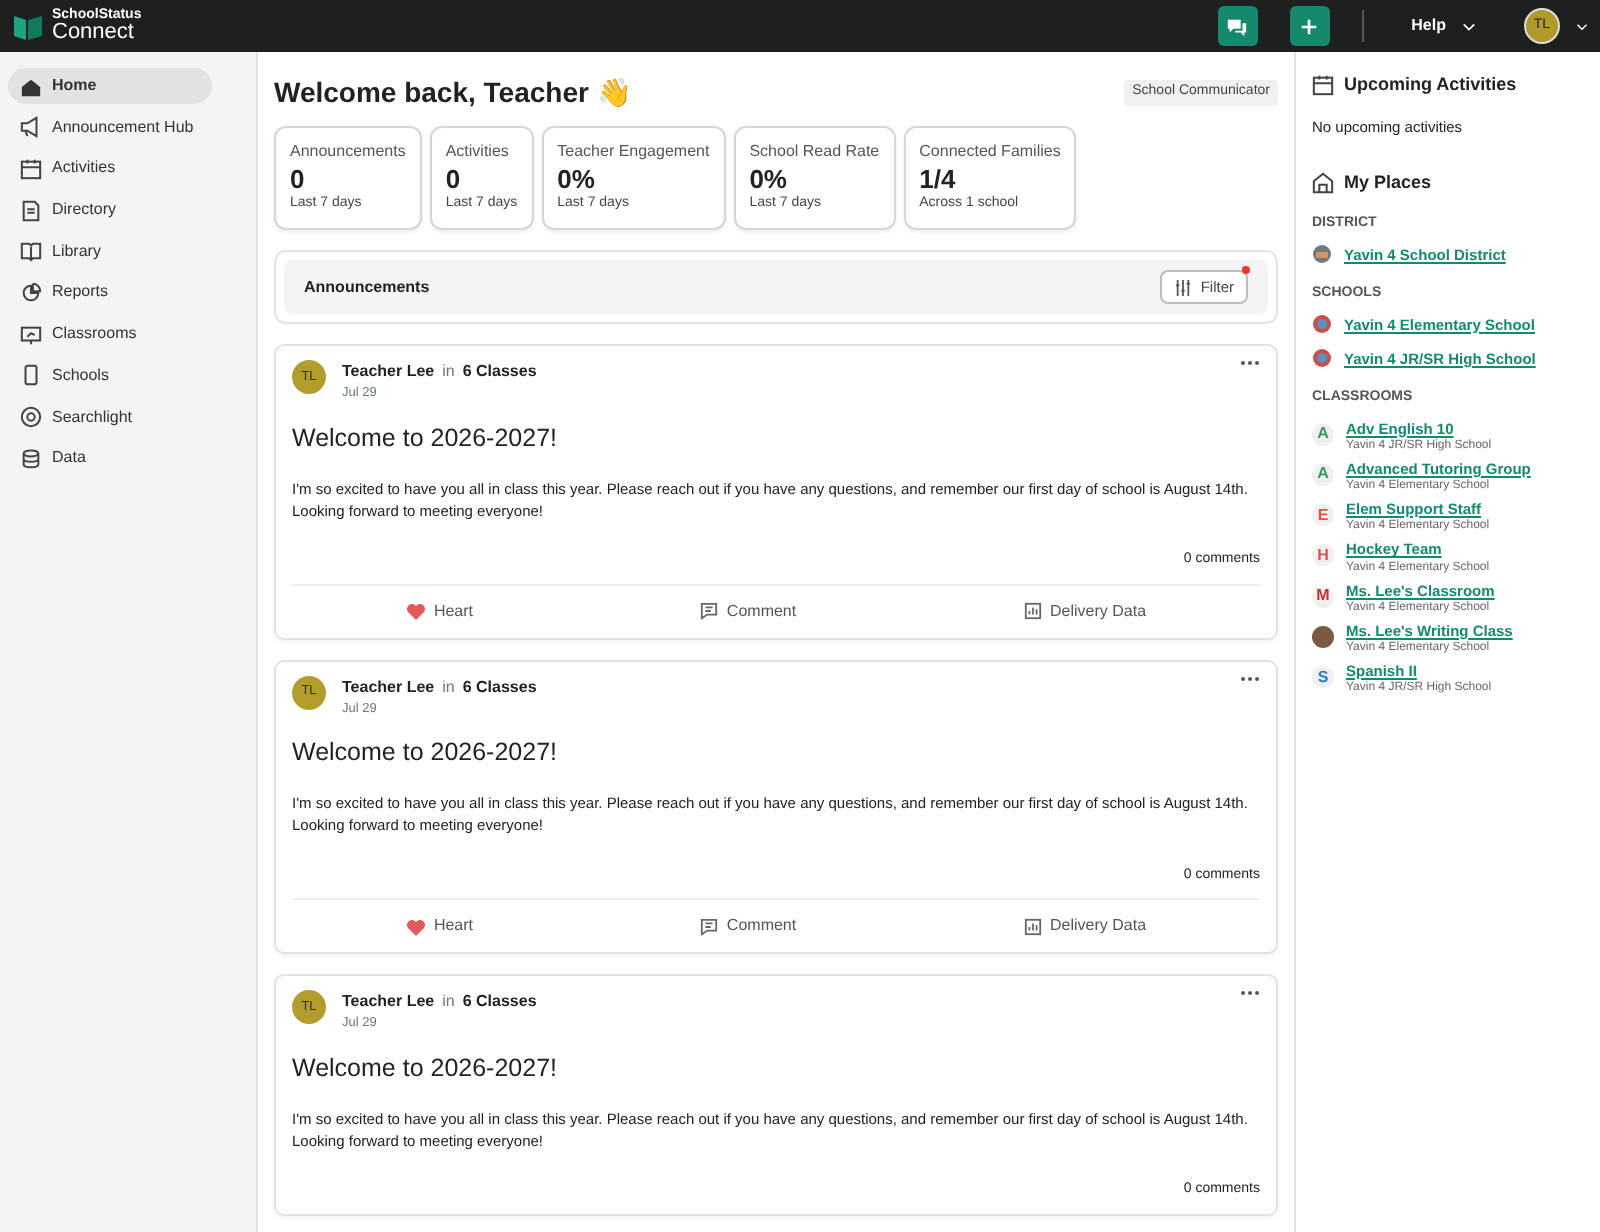  What do you see at coordinates (1443, 26) in the screenshot?
I see `help-menu: Help` at bounding box center [1443, 26].